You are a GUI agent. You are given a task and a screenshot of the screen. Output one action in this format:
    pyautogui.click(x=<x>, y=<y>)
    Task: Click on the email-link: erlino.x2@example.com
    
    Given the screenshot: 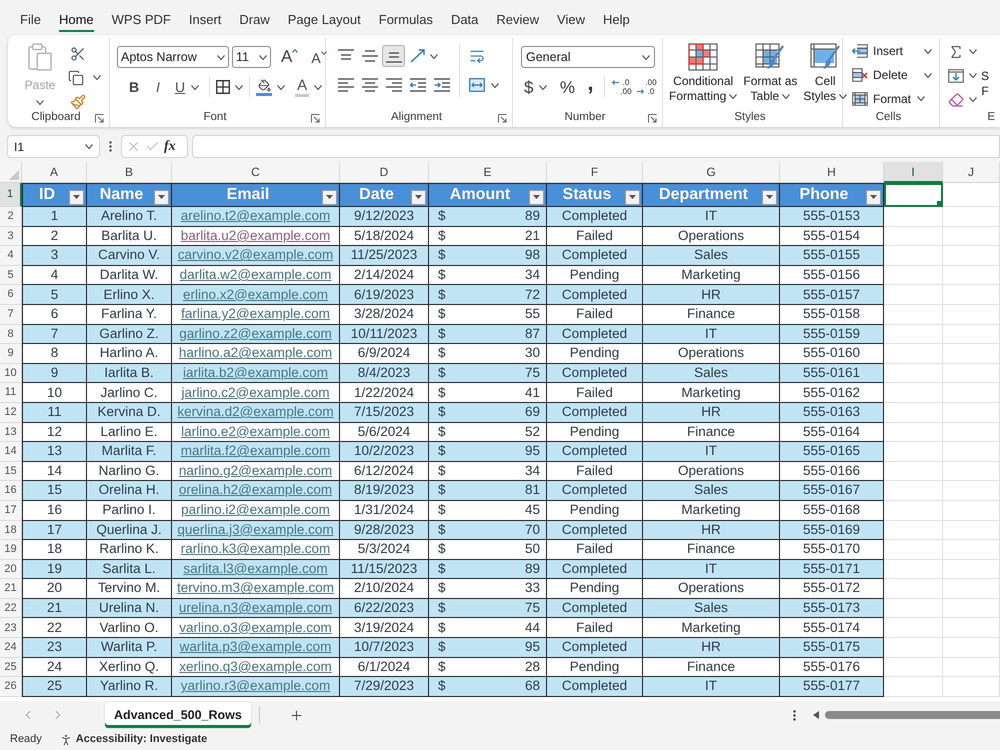 What is the action you would take?
    pyautogui.click(x=255, y=294)
    